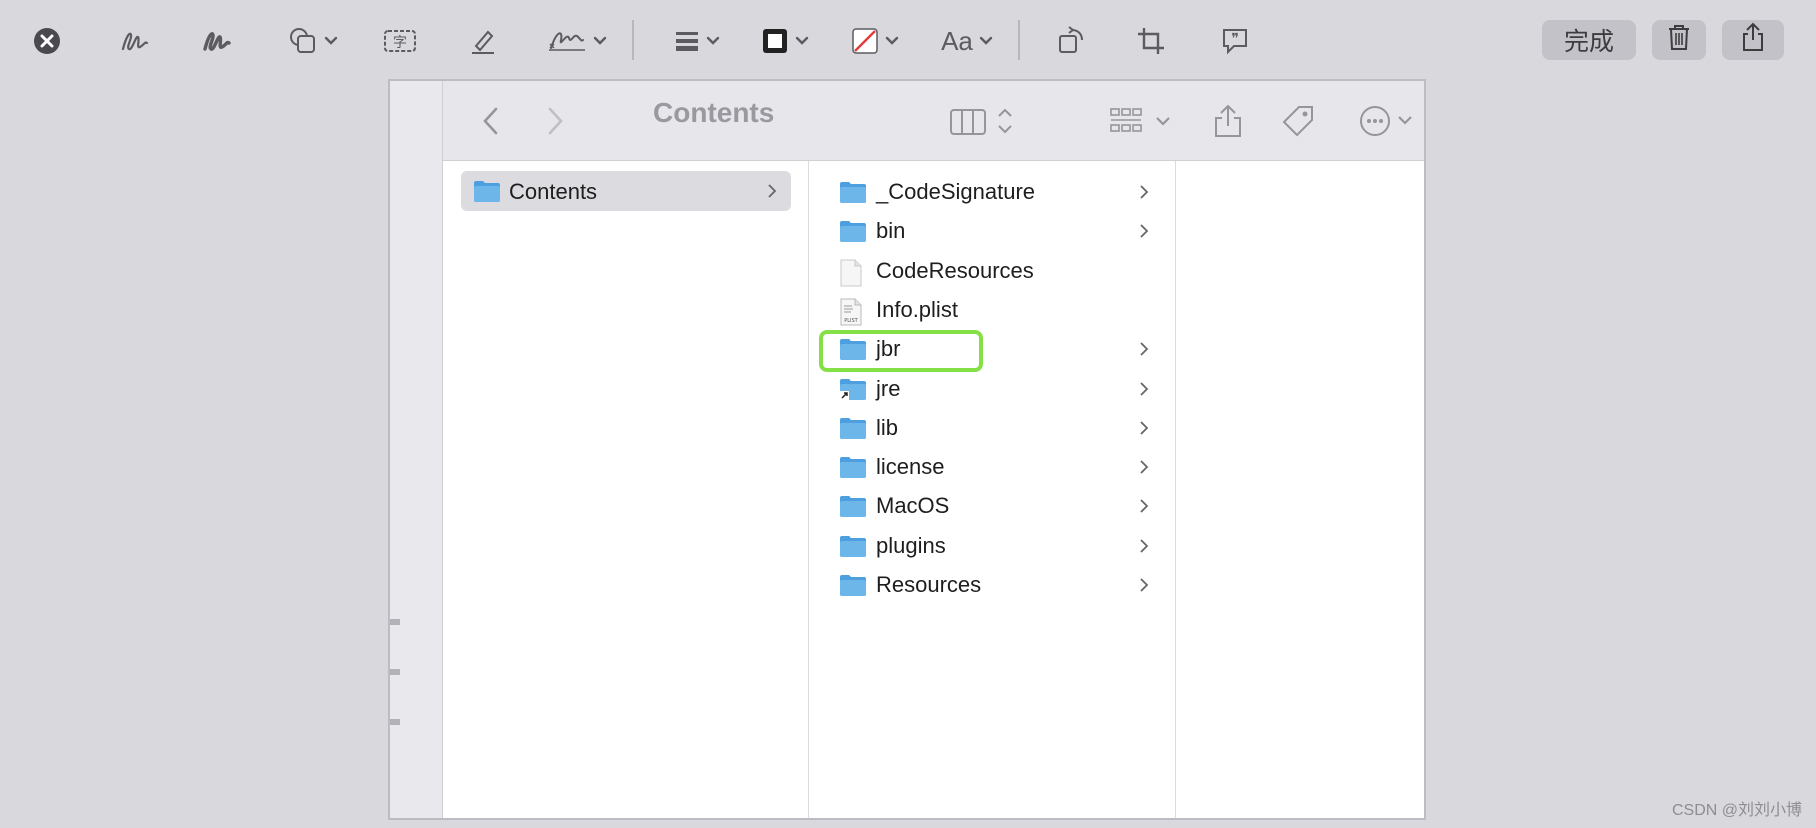 This screenshot has width=1816, height=828. What do you see at coordinates (851, 321) in the screenshot?
I see `svg-text: PLIST` at bounding box center [851, 321].